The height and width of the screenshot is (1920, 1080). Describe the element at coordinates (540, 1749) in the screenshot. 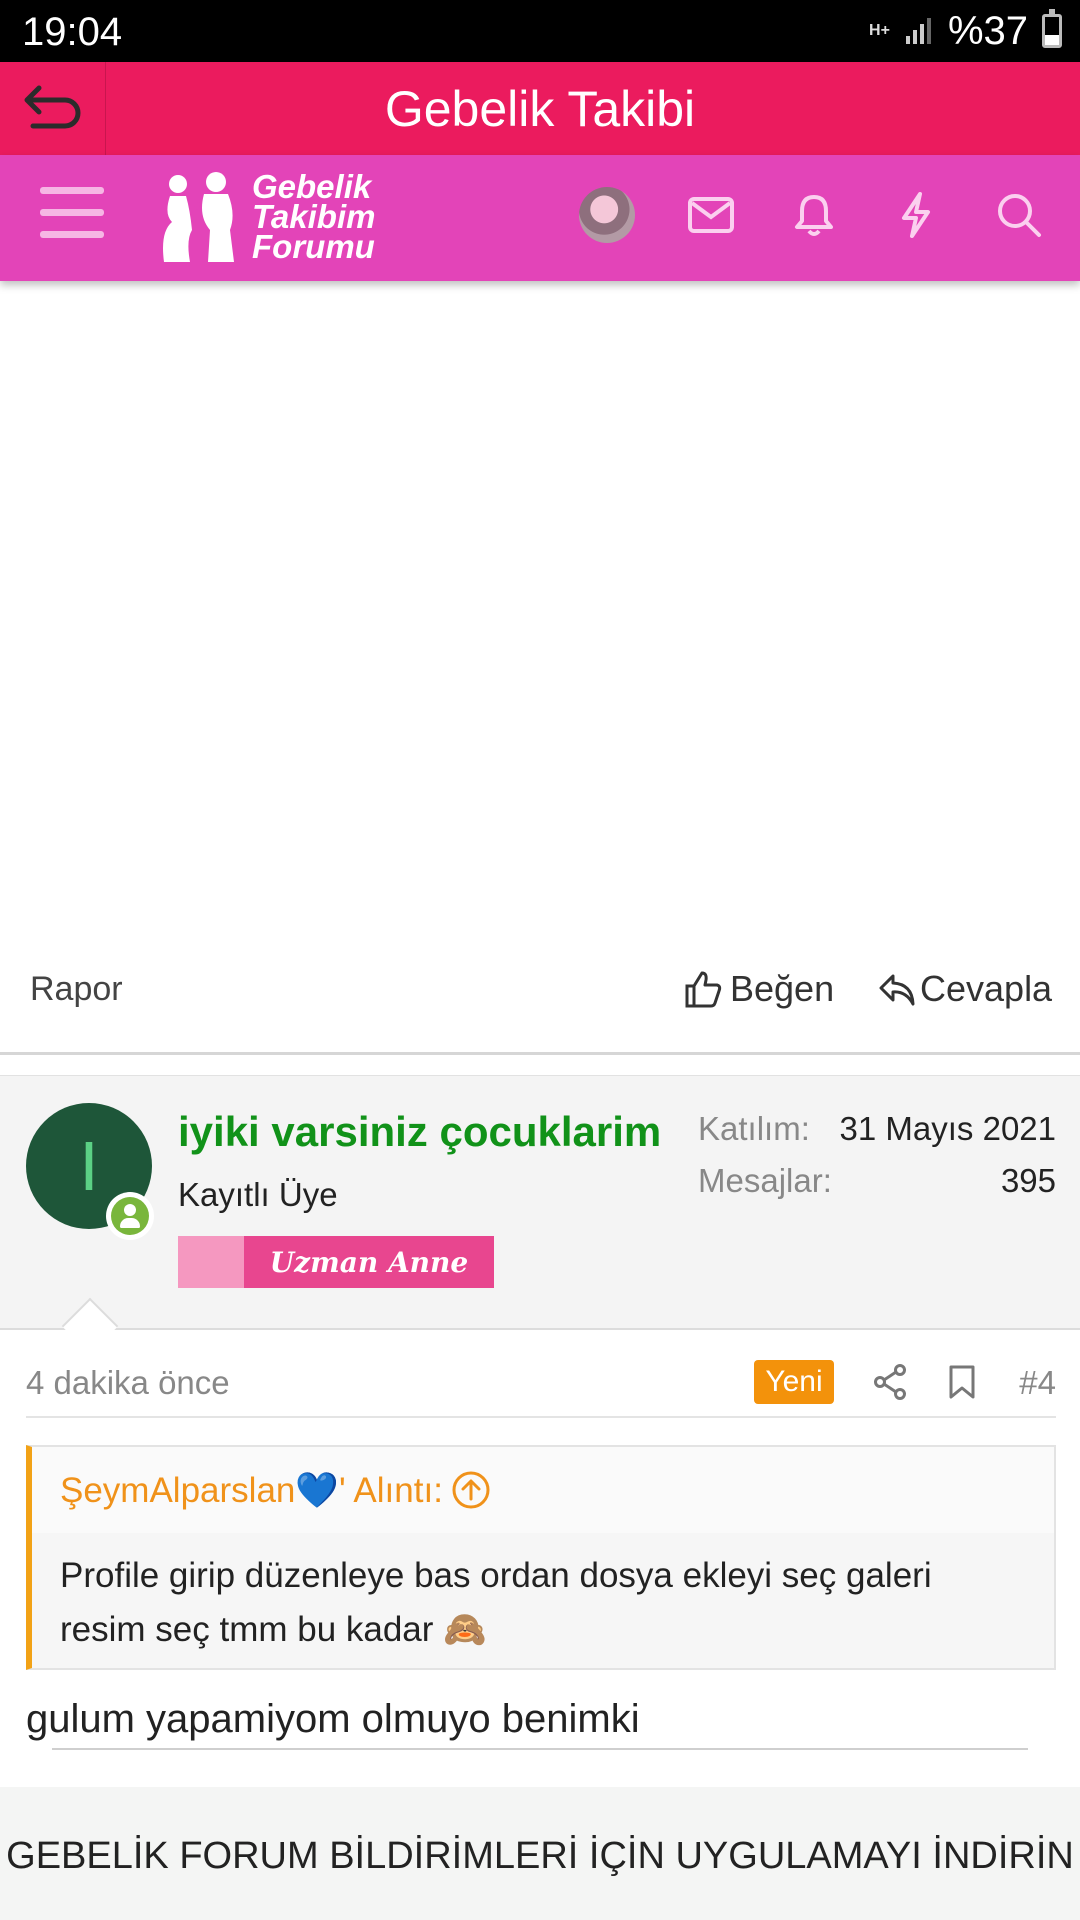

I see `divider` at that location.